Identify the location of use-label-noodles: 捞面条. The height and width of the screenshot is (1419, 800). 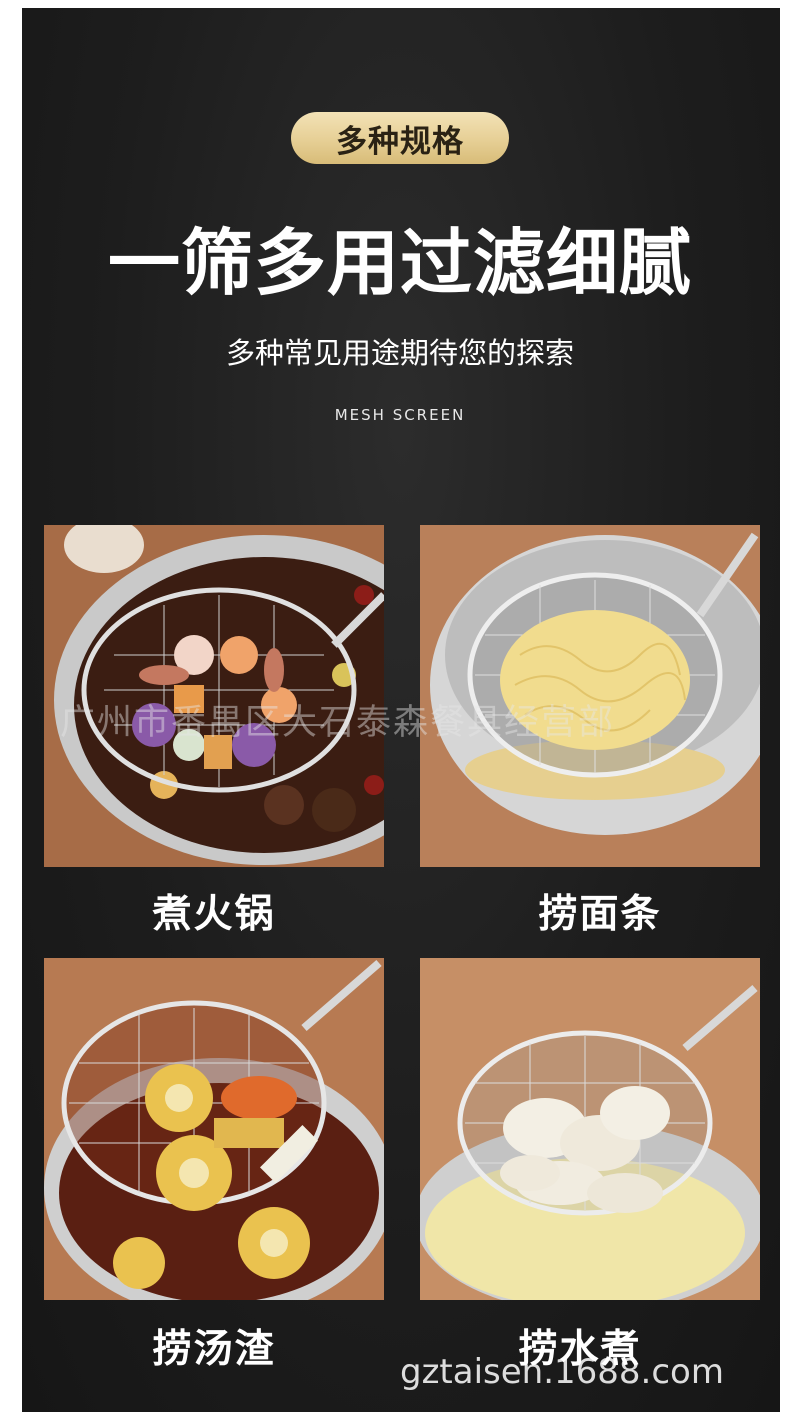
(600, 914).